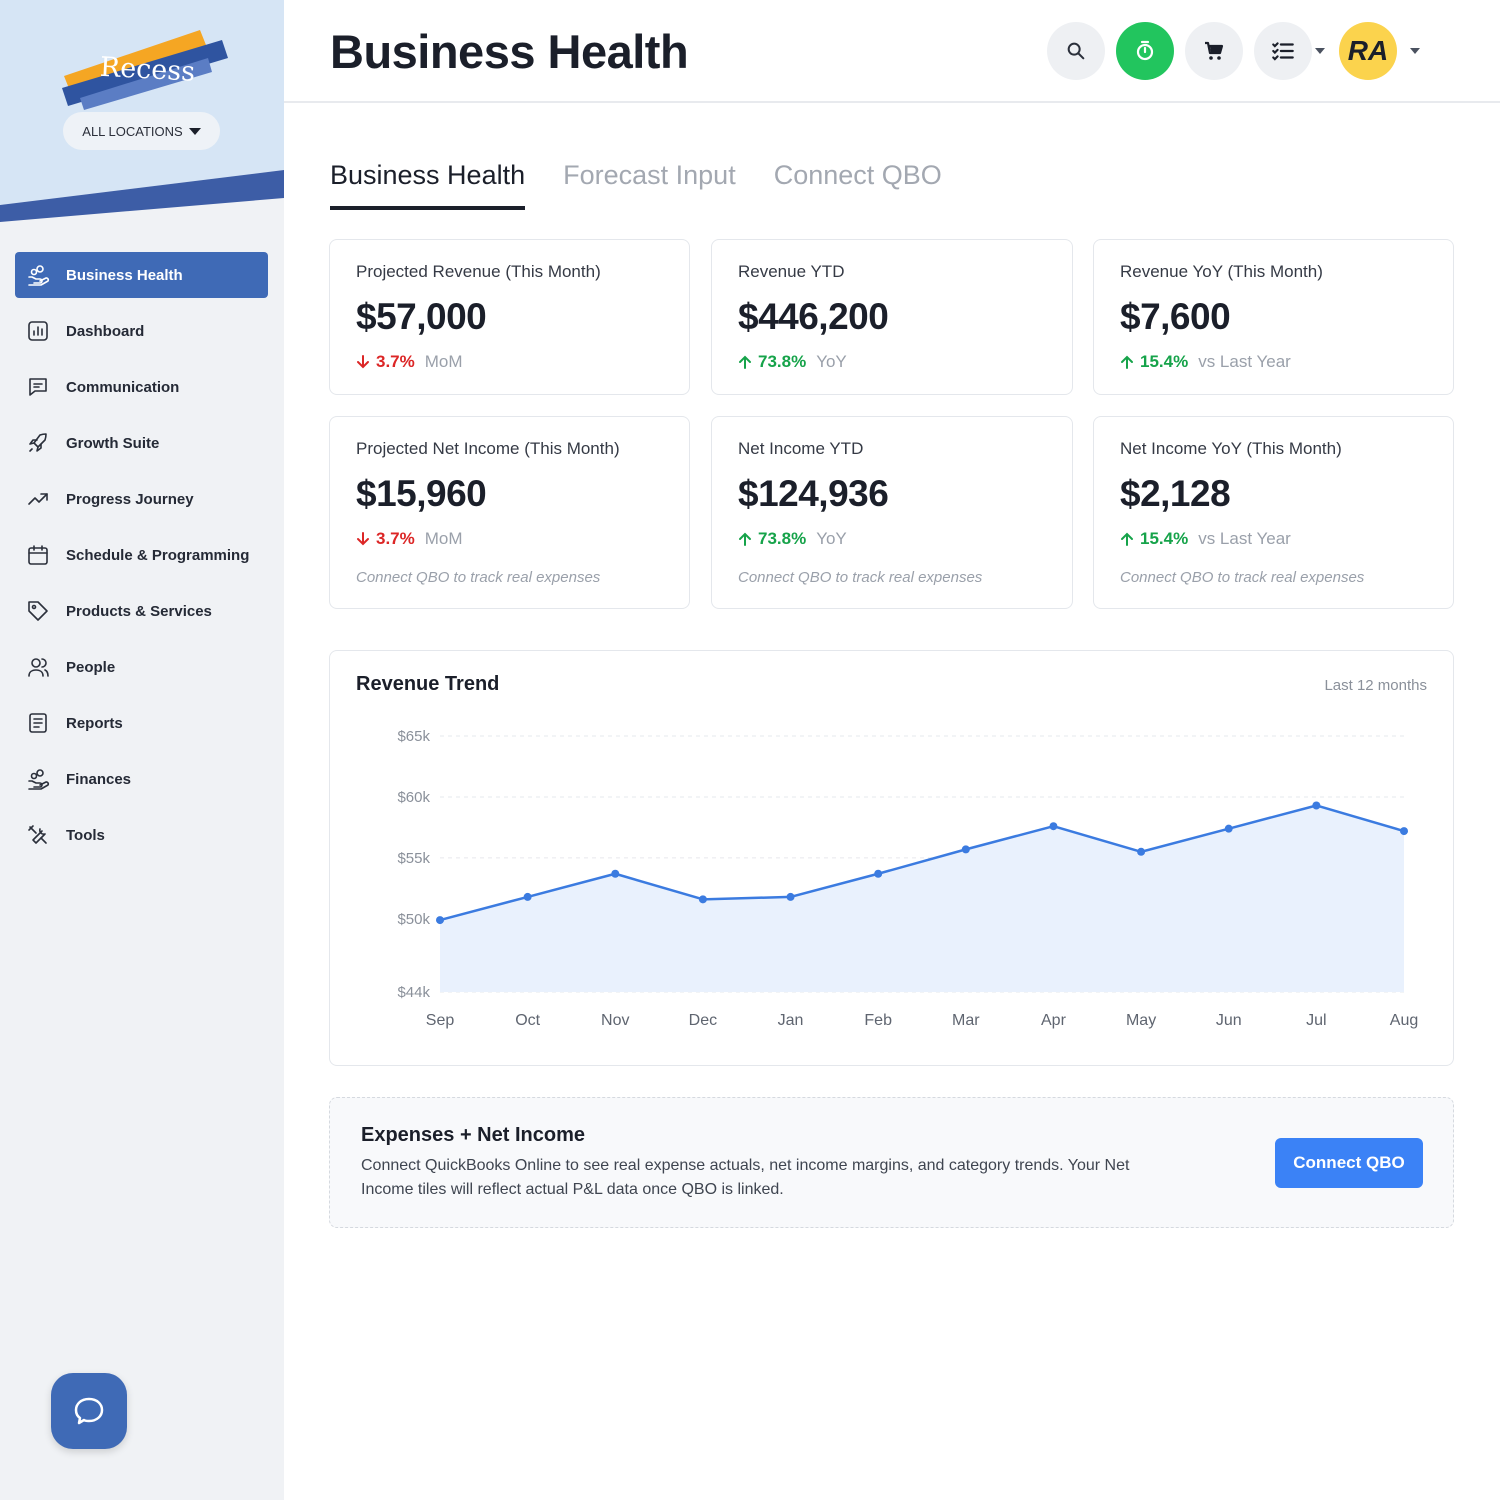 The height and width of the screenshot is (1500, 1500). I want to click on sidebar-item-label: Business Health, so click(124, 275).